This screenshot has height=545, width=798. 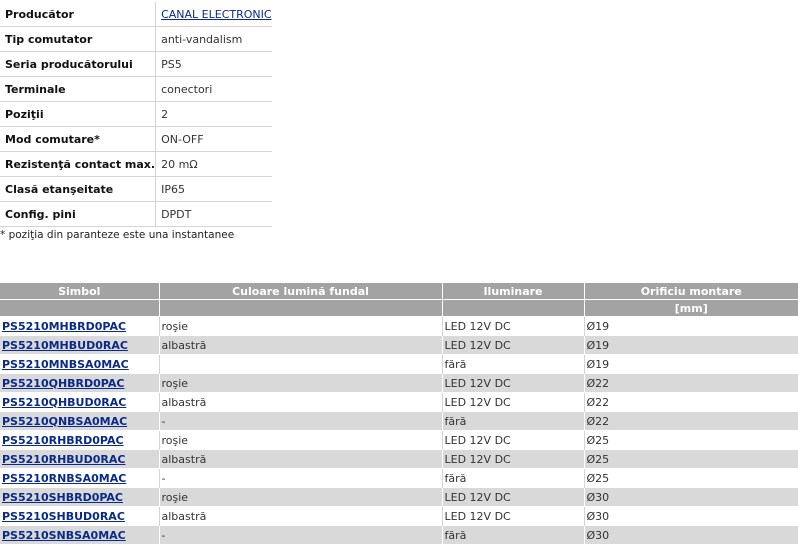 I want to click on product-code-link: PS5210QHBUD0RAC, so click(x=64, y=402).